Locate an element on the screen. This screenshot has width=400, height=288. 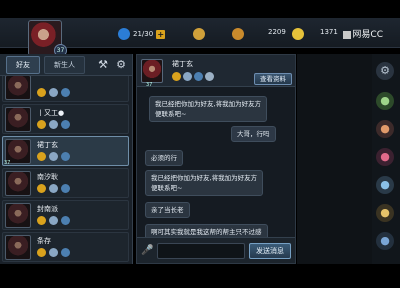
friends-tabs: 好友 新生人 is located at coordinates (66, 65).